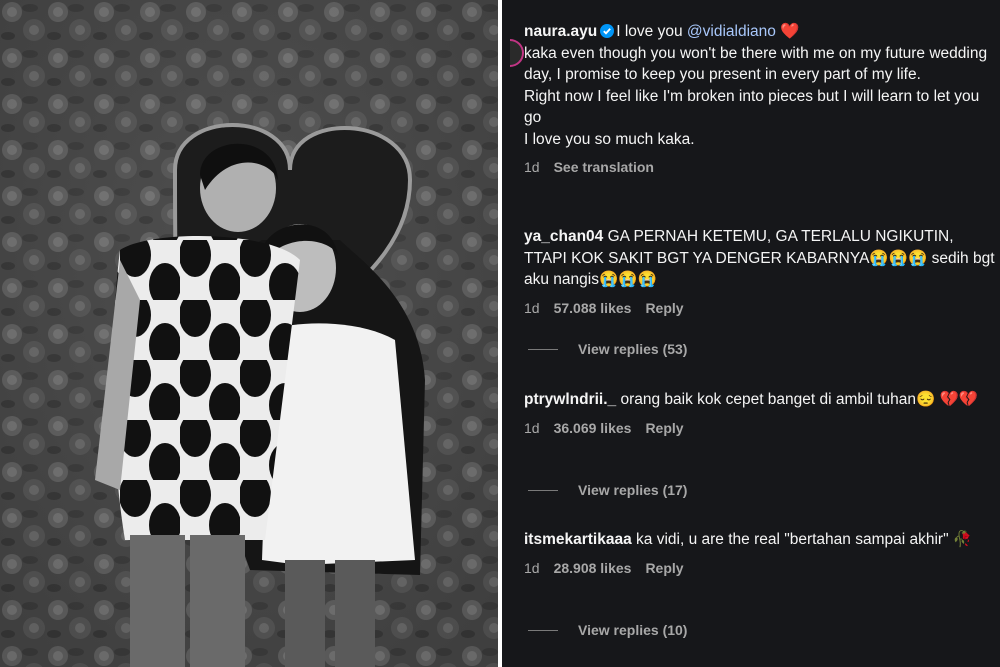  I want to click on like-count: 28.908 likes, so click(593, 568).